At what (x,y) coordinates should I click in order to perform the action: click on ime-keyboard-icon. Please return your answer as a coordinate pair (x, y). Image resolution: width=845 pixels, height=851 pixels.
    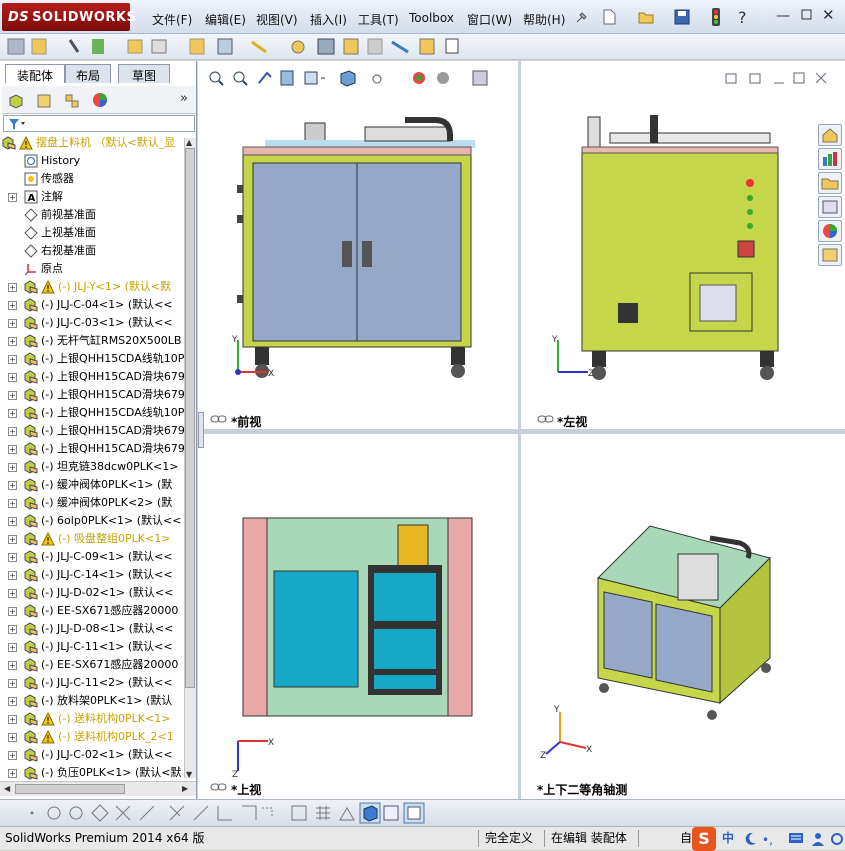
    Looking at the image, I should click on (796, 839).